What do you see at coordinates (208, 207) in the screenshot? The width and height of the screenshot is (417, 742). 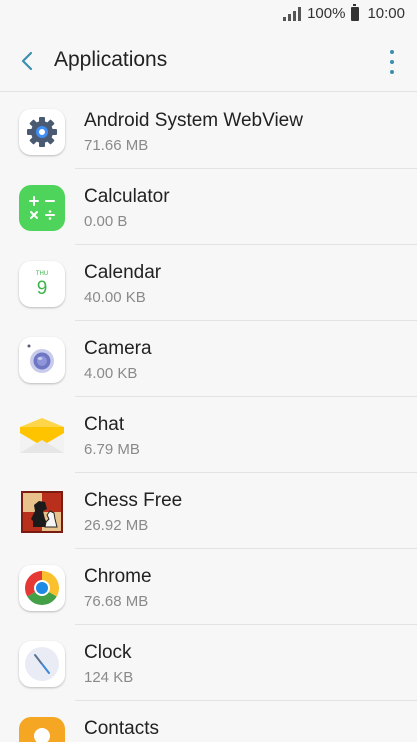 I see `list-item-calculator: Calculator 0.00 B` at bounding box center [208, 207].